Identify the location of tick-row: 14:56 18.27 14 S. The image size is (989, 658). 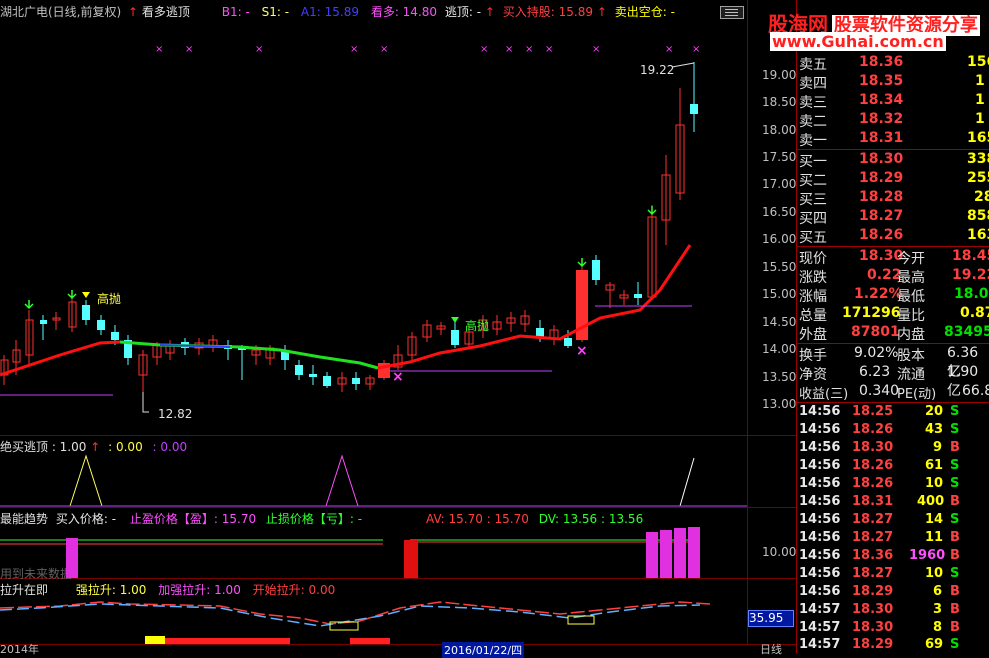
(893, 521).